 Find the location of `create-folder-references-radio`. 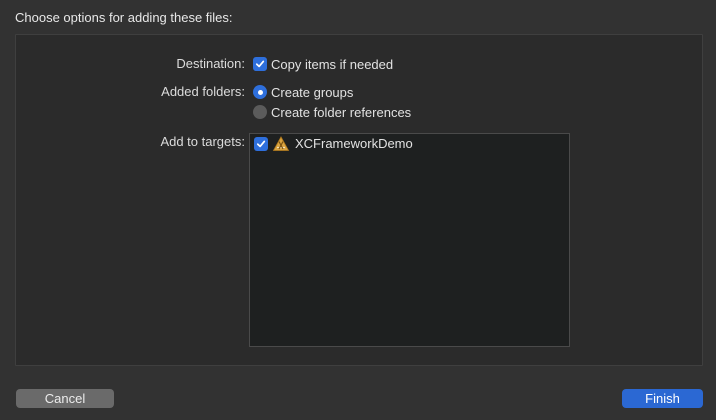

create-folder-references-radio is located at coordinates (260, 112).